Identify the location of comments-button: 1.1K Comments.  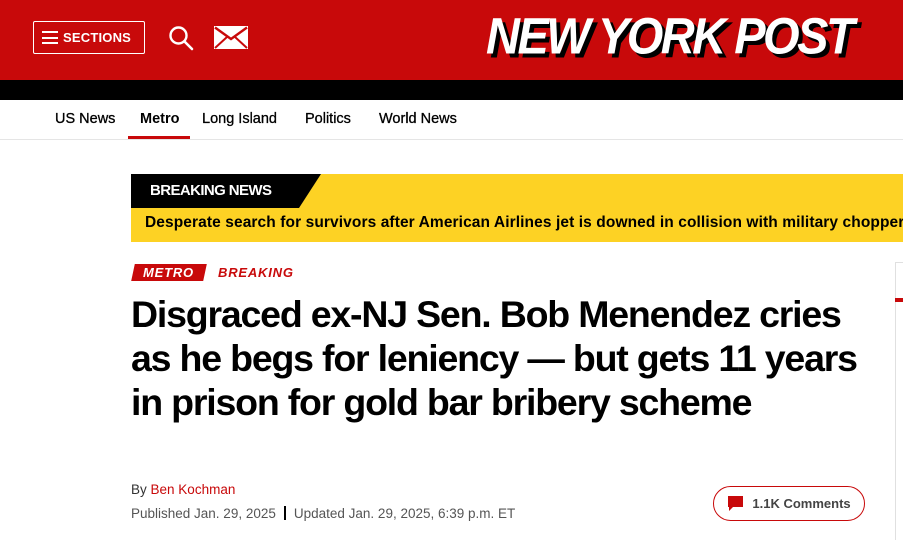
(789, 503).